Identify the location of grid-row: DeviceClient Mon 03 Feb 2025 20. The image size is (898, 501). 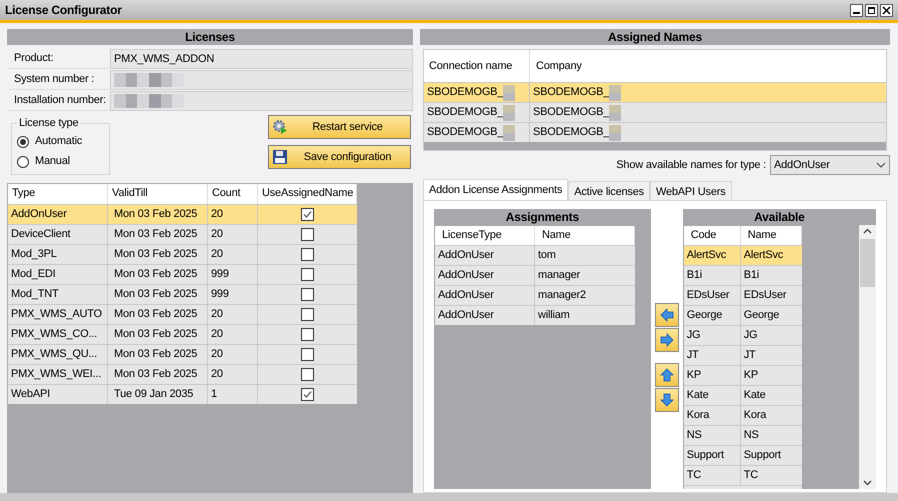
(182, 234).